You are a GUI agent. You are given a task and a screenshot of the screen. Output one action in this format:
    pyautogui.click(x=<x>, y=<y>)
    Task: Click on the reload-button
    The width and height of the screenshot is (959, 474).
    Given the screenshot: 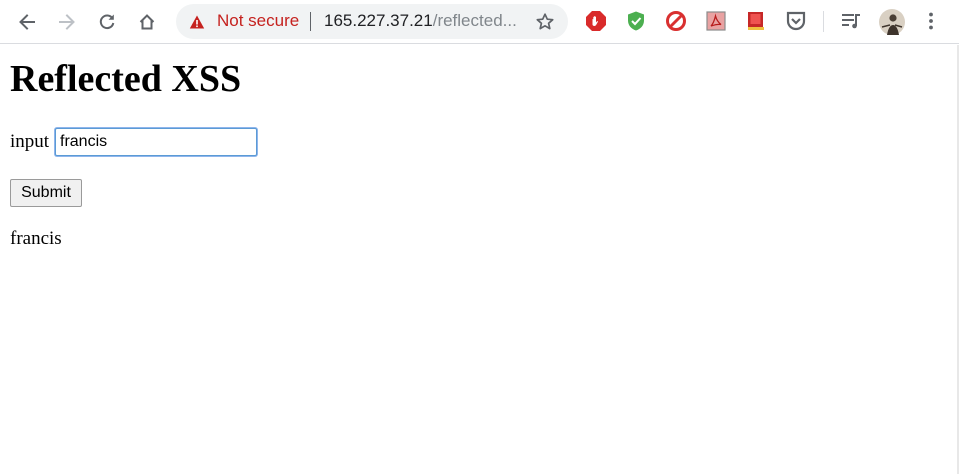 What is the action you would take?
    pyautogui.click(x=107, y=22)
    